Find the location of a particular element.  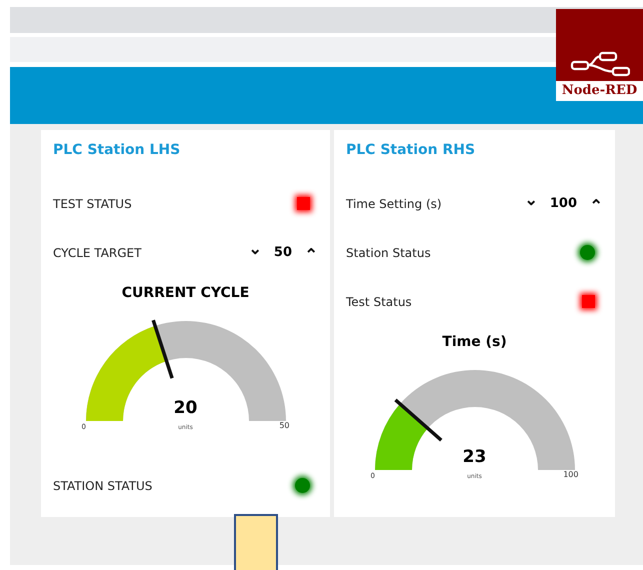

gauge-max: 50 is located at coordinates (284, 425).